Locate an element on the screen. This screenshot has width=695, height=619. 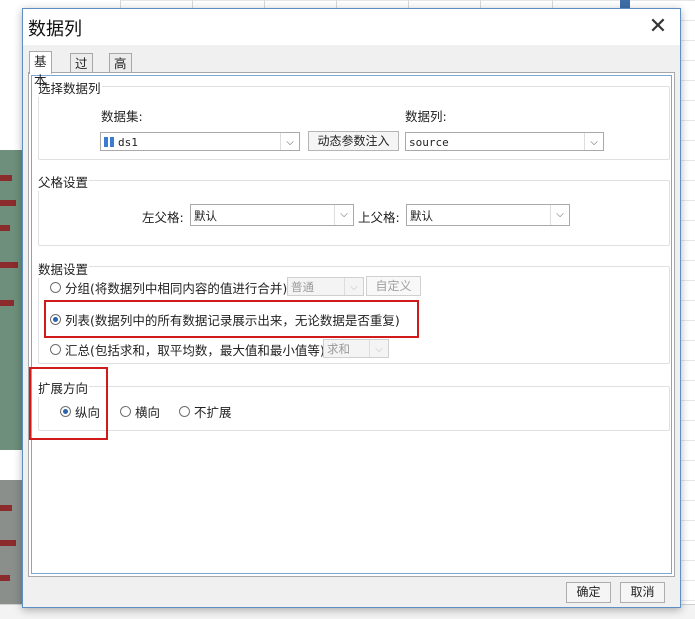
column-label: 数据列: is located at coordinates (426, 116).